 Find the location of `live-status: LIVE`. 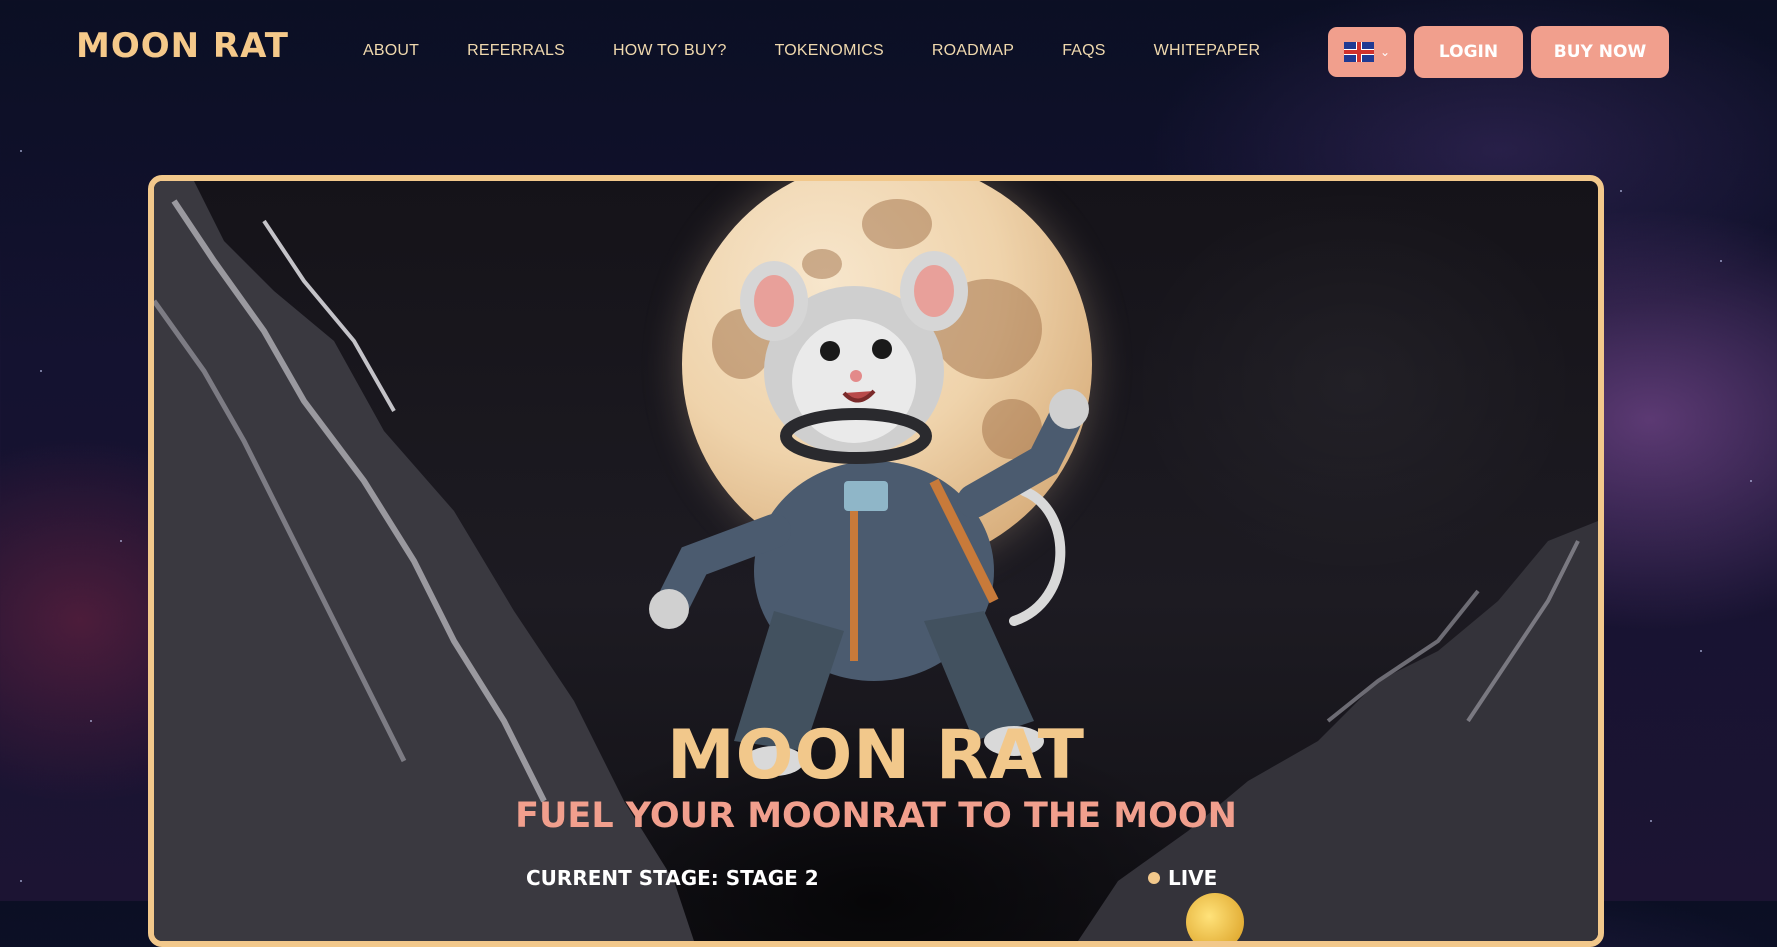

live-status: LIVE is located at coordinates (1182, 878).